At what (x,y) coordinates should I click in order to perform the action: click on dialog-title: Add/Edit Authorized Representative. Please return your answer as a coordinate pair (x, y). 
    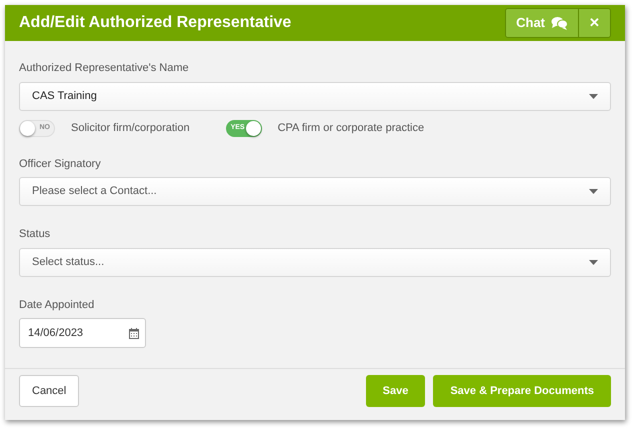
    Looking at the image, I should click on (155, 23).